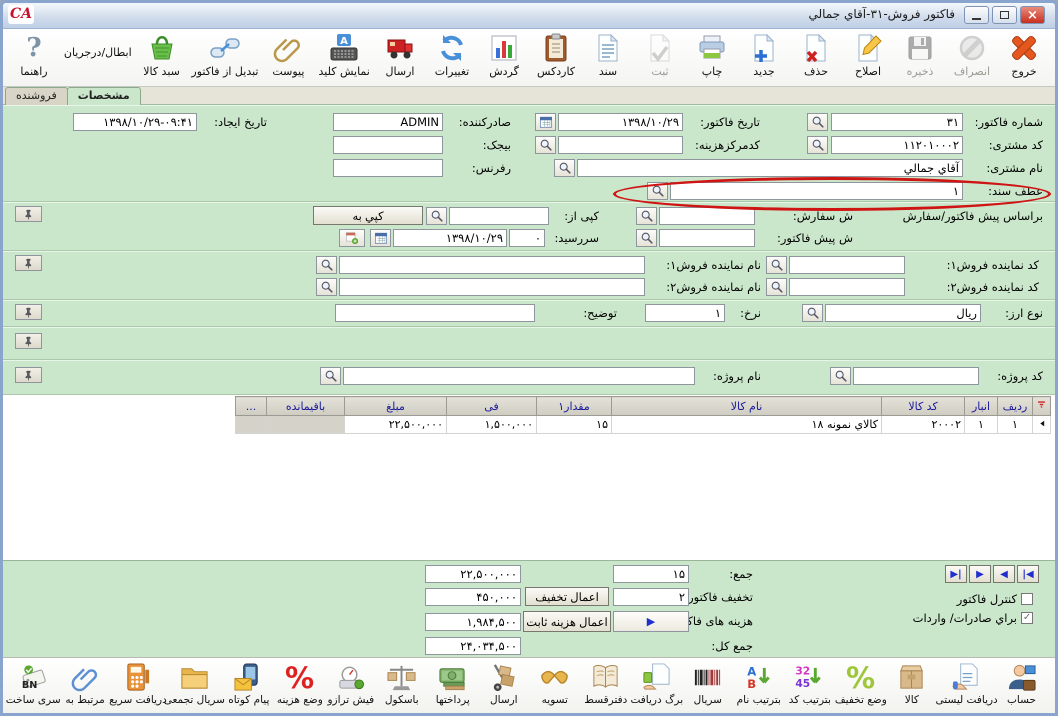 Image resolution: width=1058 pixels, height=716 pixels. Describe the element at coordinates (817, 145) in the screenshot. I see `customer-code-search-button` at that location.